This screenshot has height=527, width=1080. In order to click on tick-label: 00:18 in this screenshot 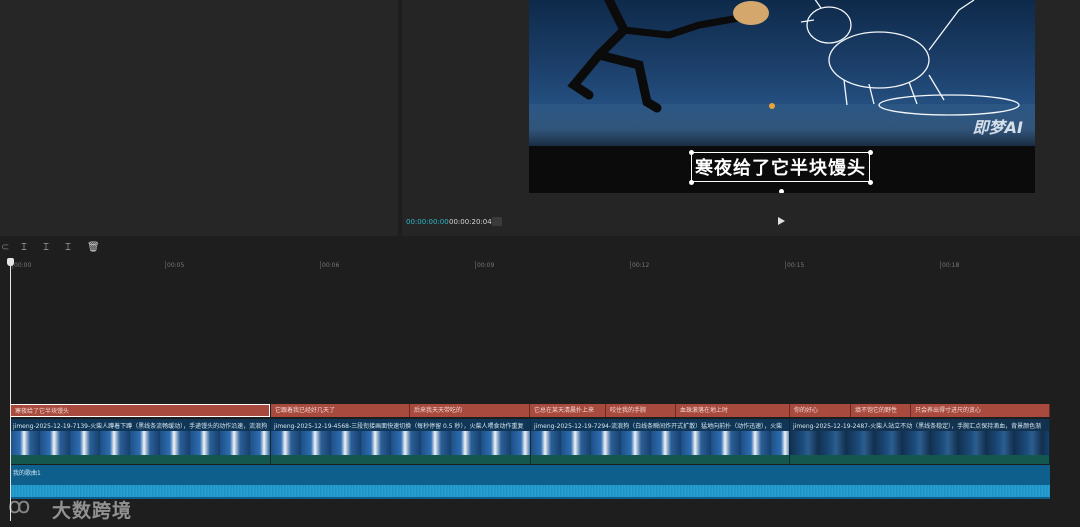, I will do `click(951, 265)`.